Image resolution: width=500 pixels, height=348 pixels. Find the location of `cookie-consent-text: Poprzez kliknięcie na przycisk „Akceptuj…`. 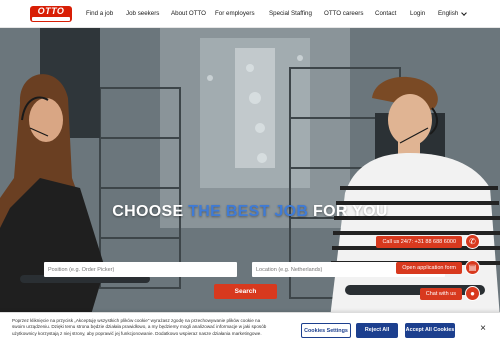

cookie-consent-text: Poprzez kliknięcie na przycisk „Akceptuj… is located at coordinates (139, 327).